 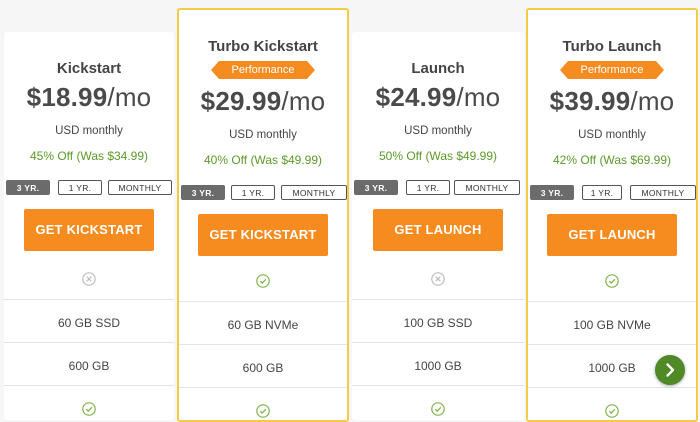 I want to click on storage-value: 60 GB SSD, so click(x=89, y=323).